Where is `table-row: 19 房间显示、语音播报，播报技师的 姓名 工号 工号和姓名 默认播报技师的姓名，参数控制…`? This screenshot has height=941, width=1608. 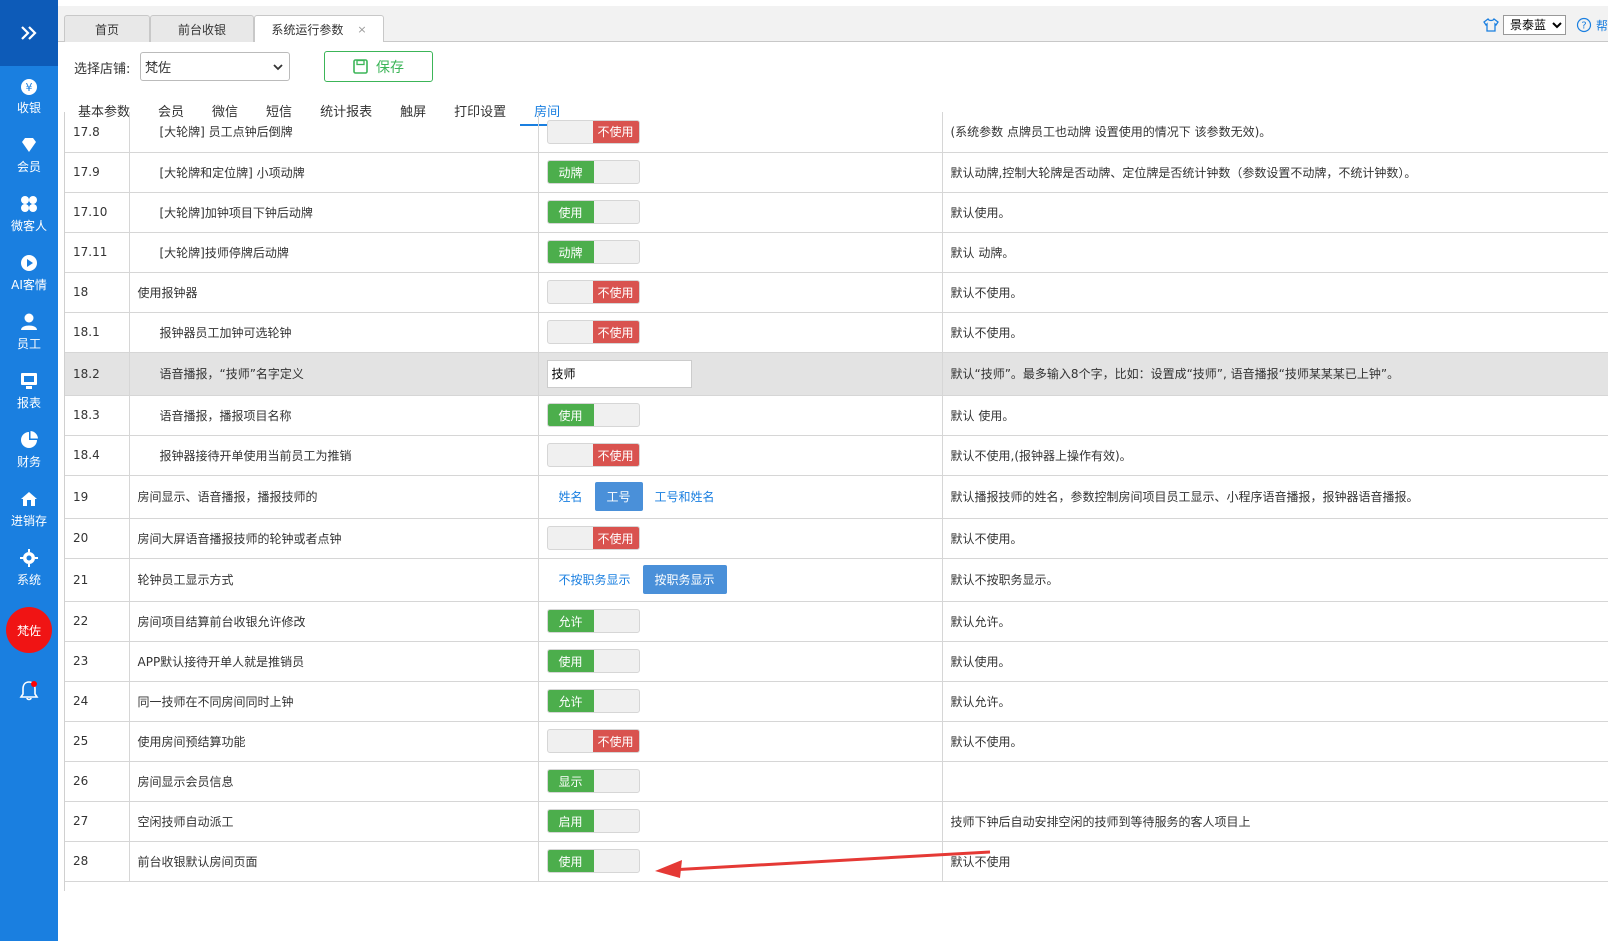
table-row: 19 房间显示、语音播报，播报技师的 姓名 工号 工号和姓名 默认播报技师的姓名，参数控制… is located at coordinates (836, 497).